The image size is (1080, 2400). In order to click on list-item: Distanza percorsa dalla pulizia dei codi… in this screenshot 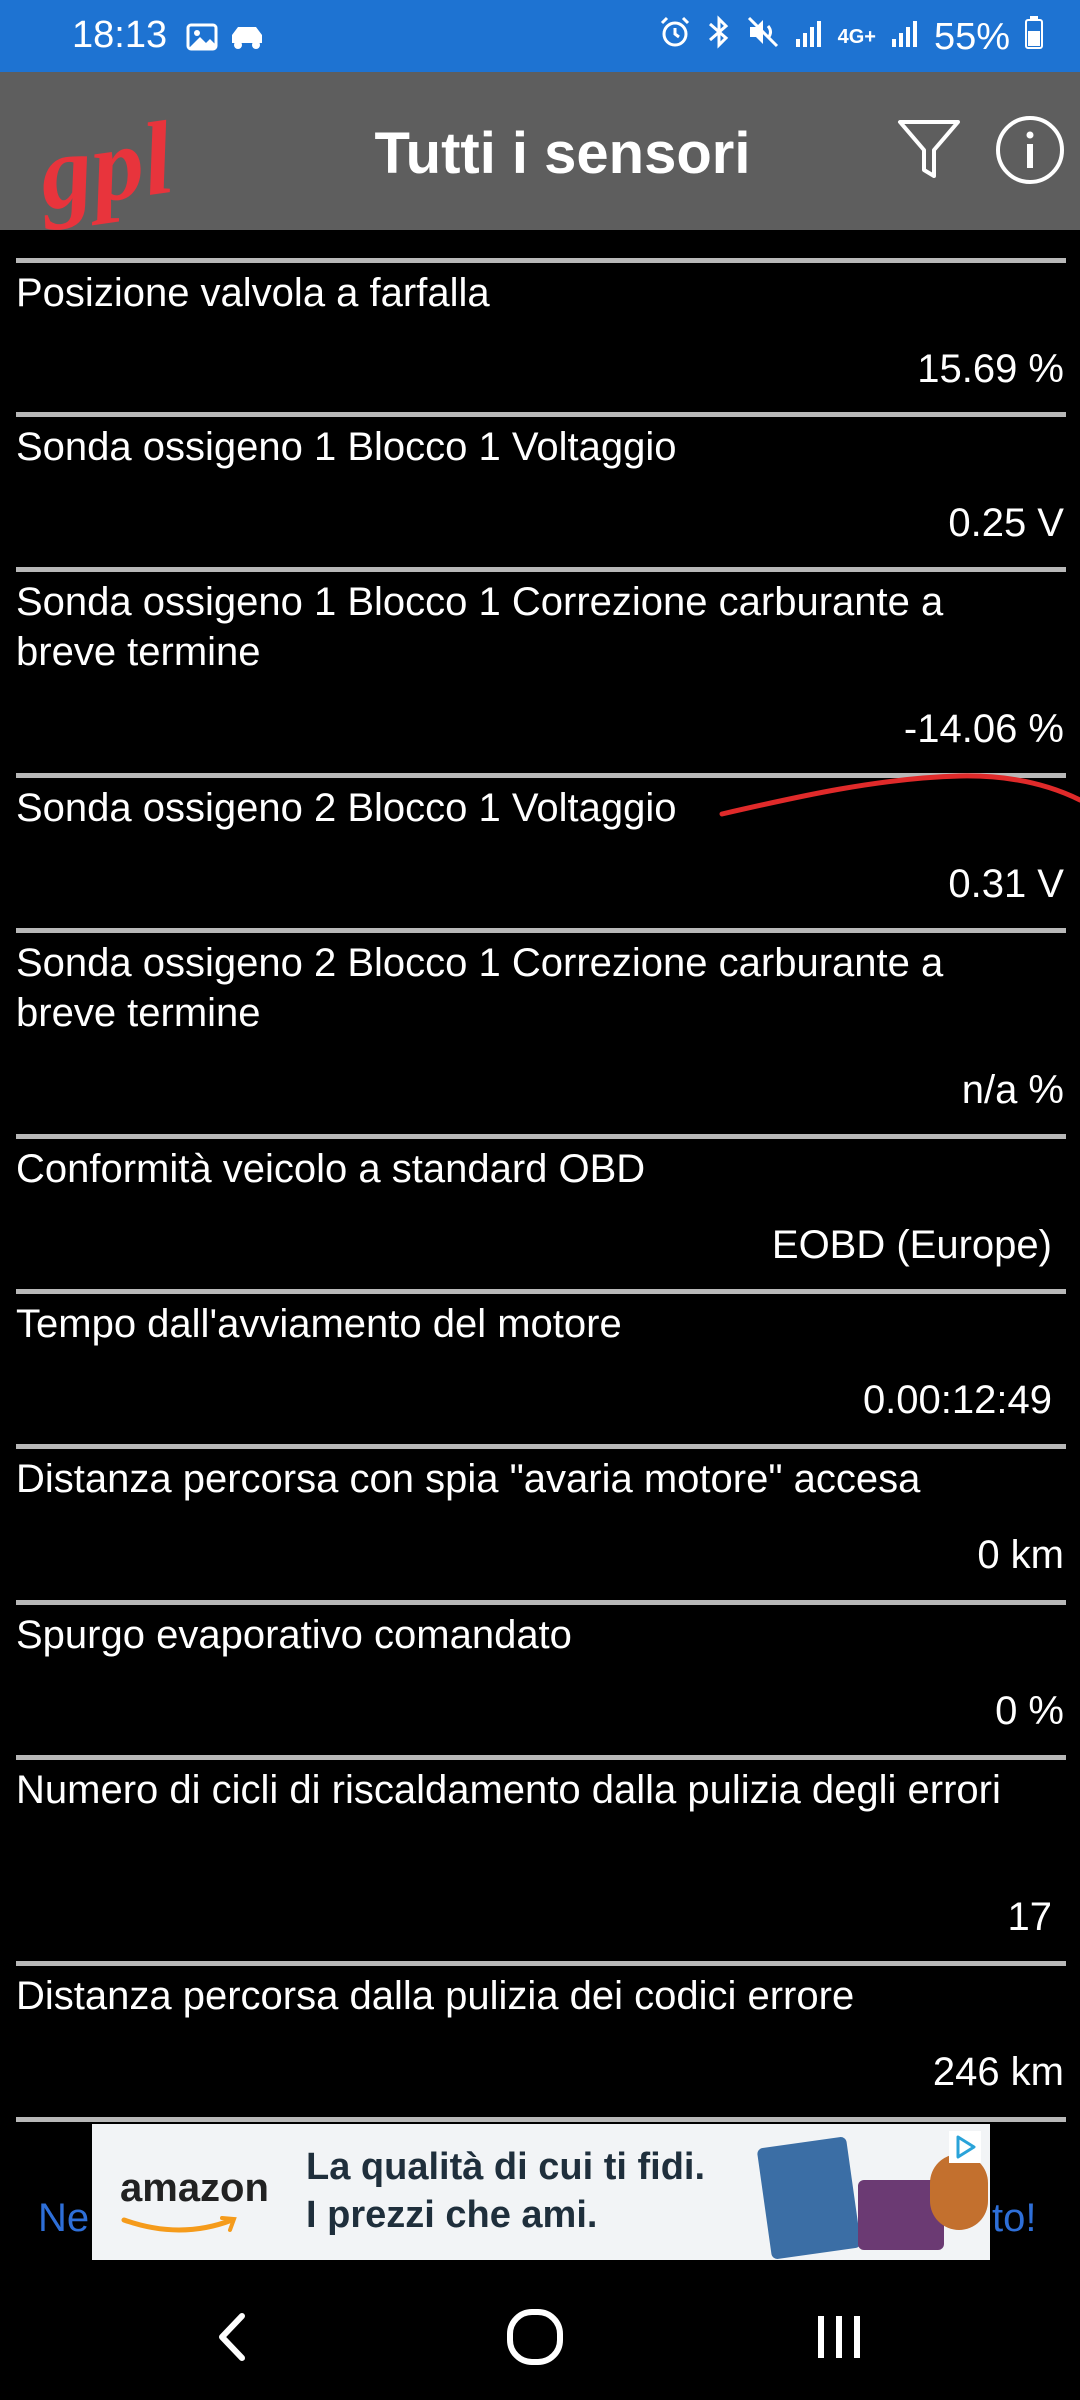, I will do `click(540, 2031)`.